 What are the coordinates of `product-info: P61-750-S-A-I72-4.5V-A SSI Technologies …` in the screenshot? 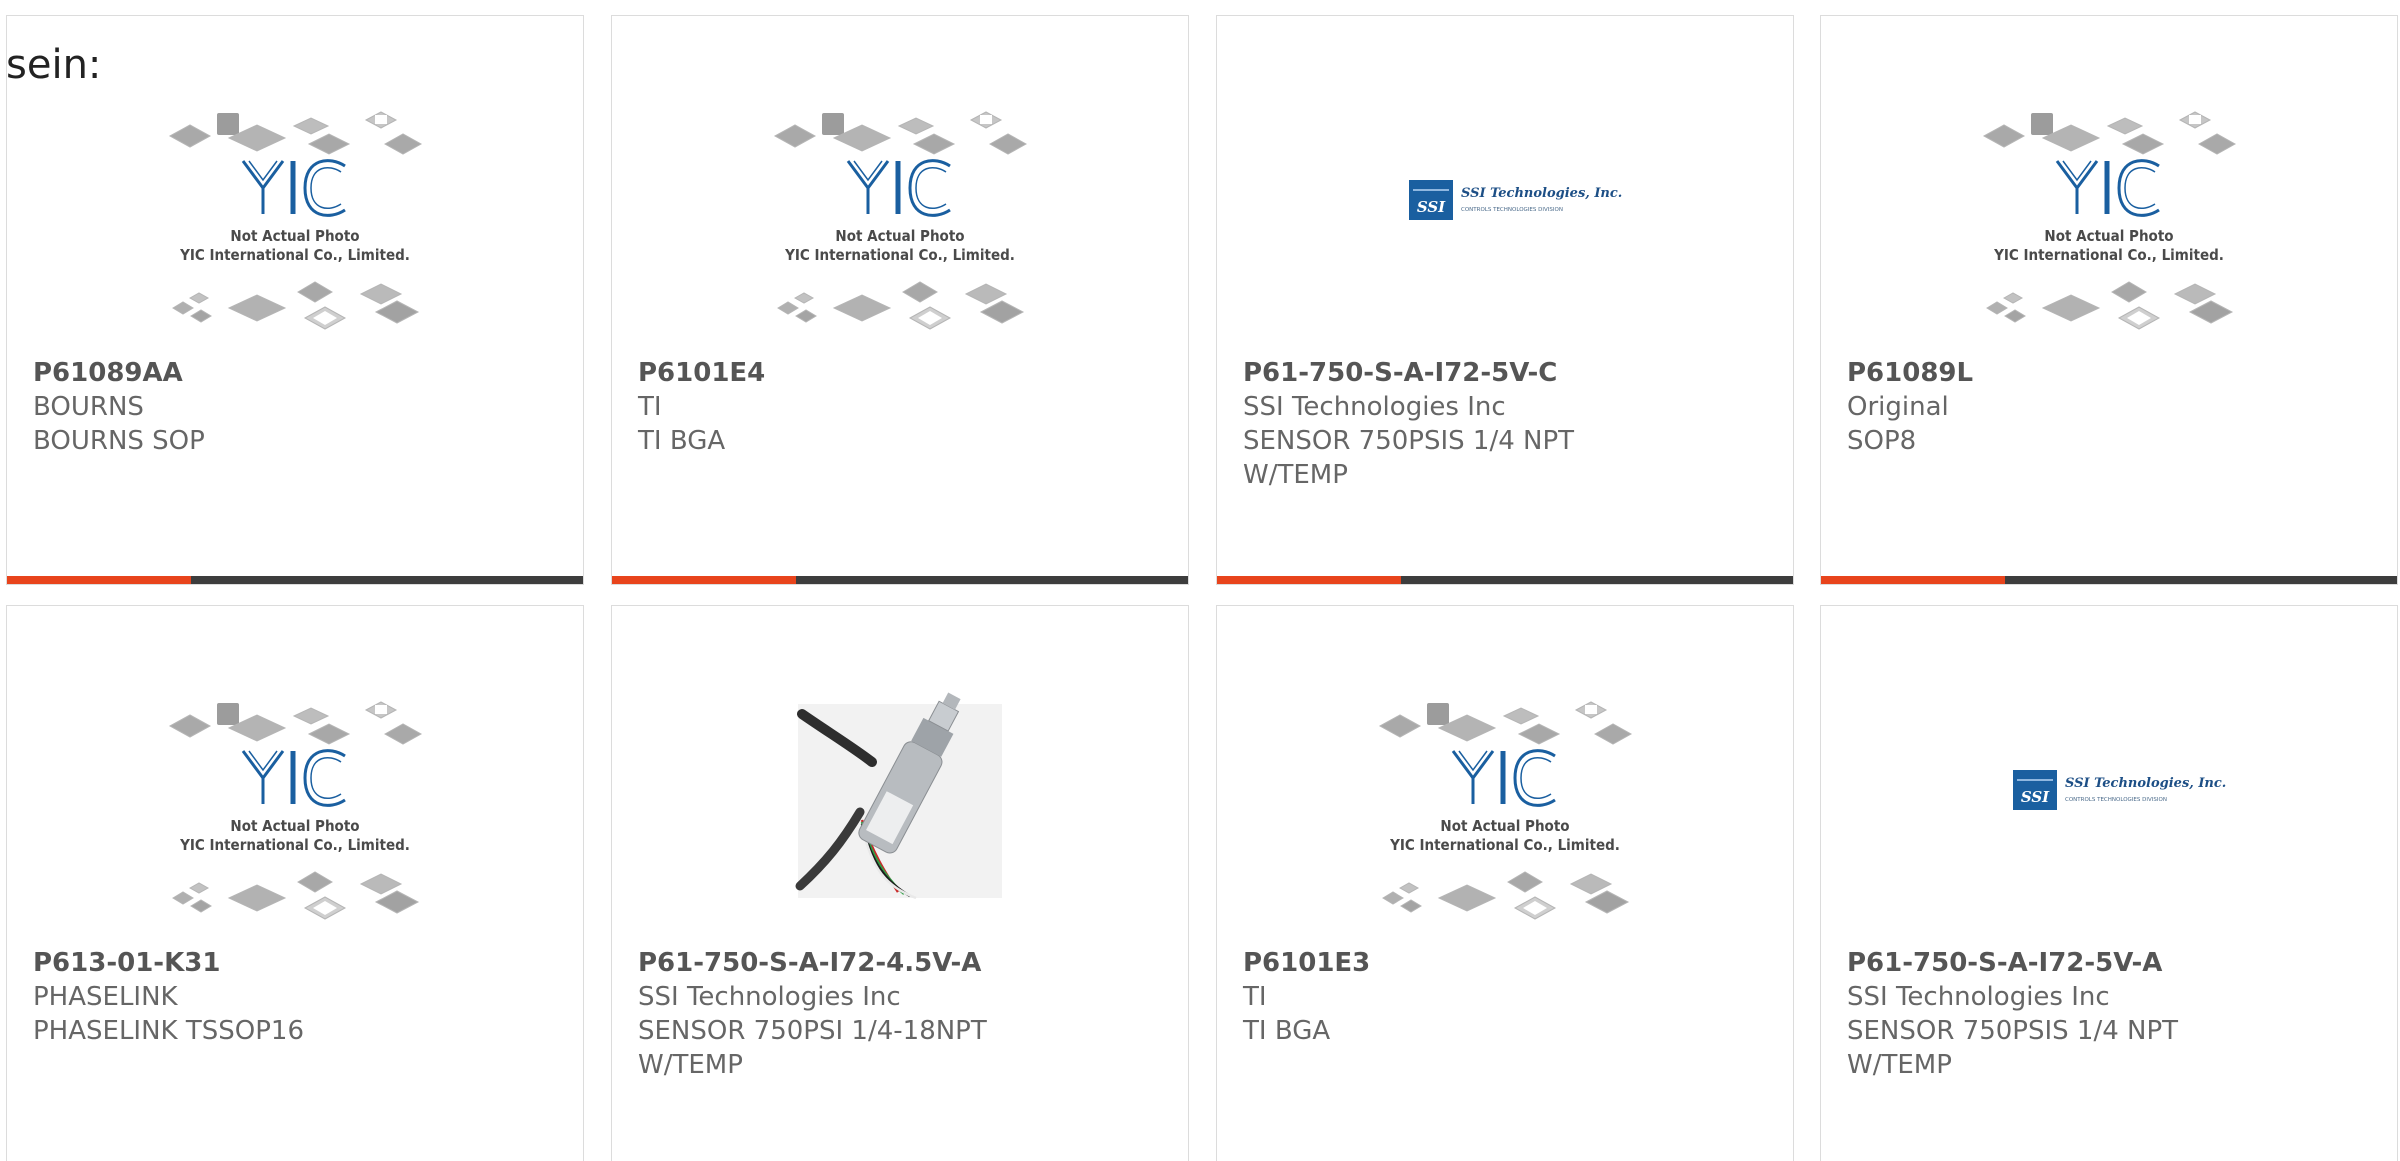 It's located at (903, 1014).